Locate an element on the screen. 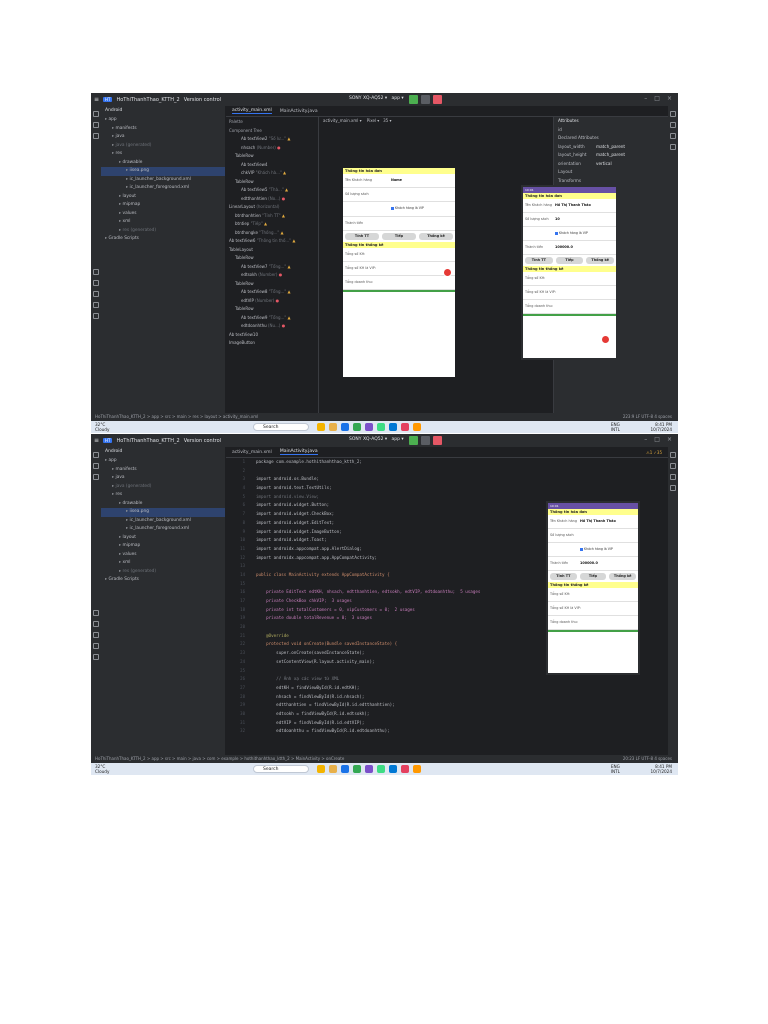 This screenshot has height=1024, width=768. list-item: ▸ java is located at coordinates (163, 478).